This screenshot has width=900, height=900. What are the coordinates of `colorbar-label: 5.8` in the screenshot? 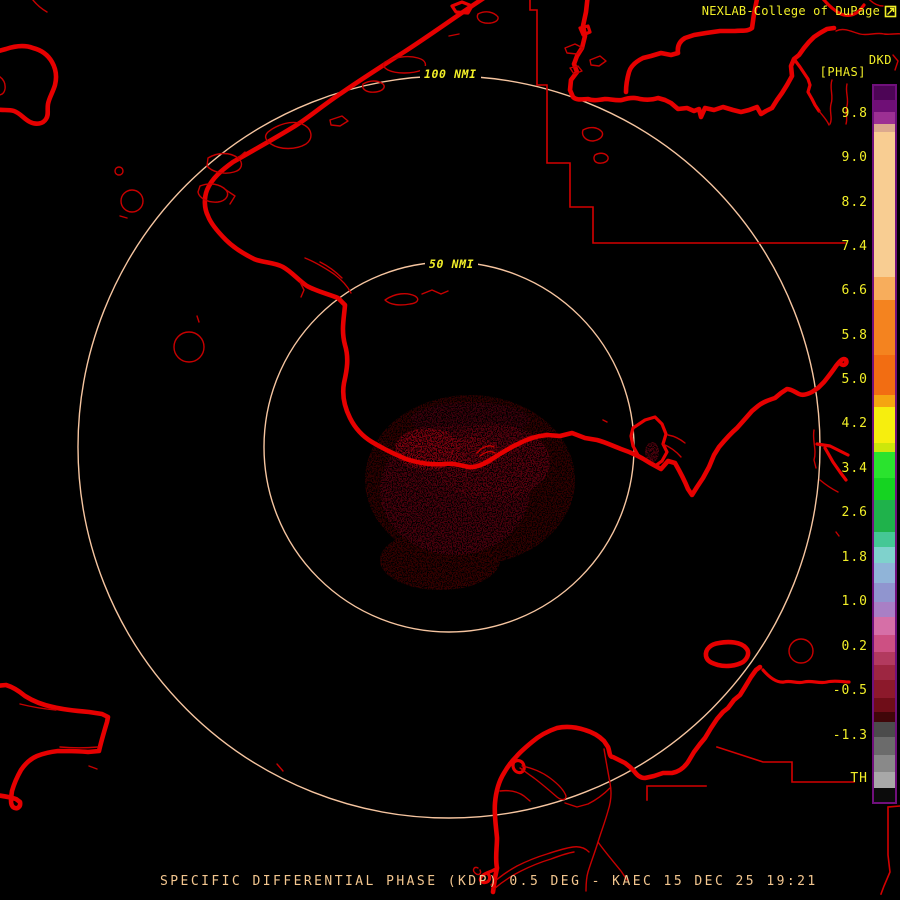 It's located at (854, 335).